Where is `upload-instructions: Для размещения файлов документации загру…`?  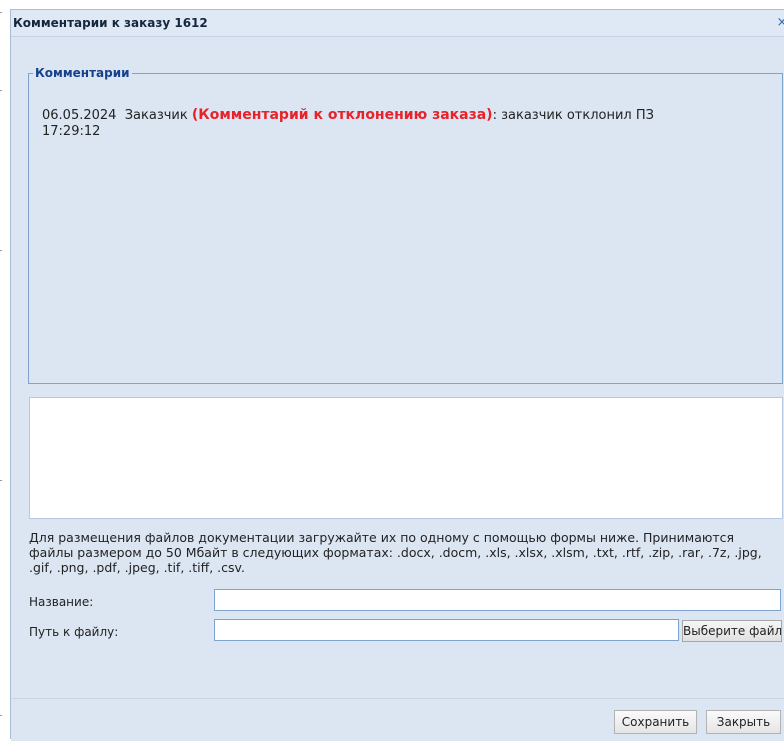
upload-instructions: Для размещения файлов документации загру… is located at coordinates (395, 552).